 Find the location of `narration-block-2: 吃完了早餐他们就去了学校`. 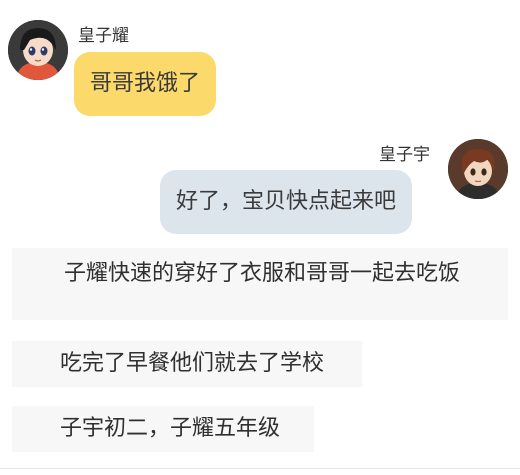

narration-block-2: 吃完了早餐他们就去了学校 is located at coordinates (187, 364).